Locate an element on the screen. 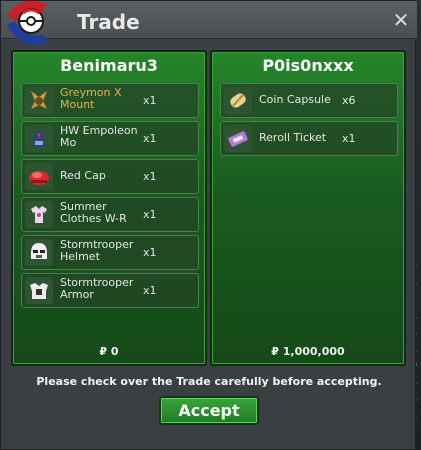  close-button: ✕ is located at coordinates (401, 20).